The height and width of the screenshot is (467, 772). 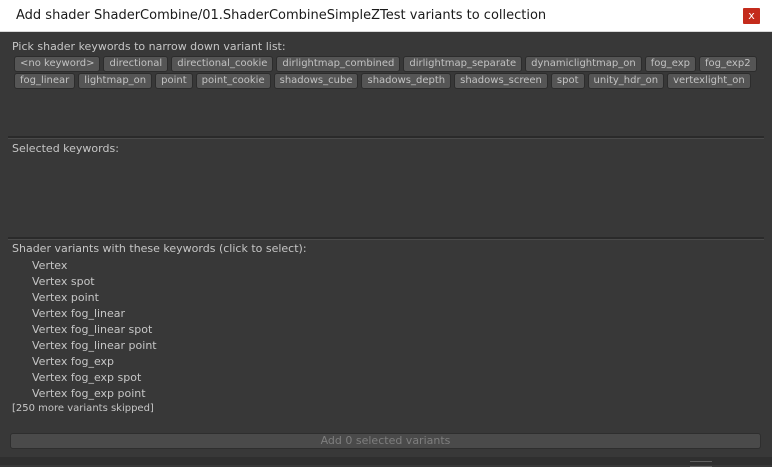 What do you see at coordinates (567, 81) in the screenshot?
I see `keyword-chip: spot` at bounding box center [567, 81].